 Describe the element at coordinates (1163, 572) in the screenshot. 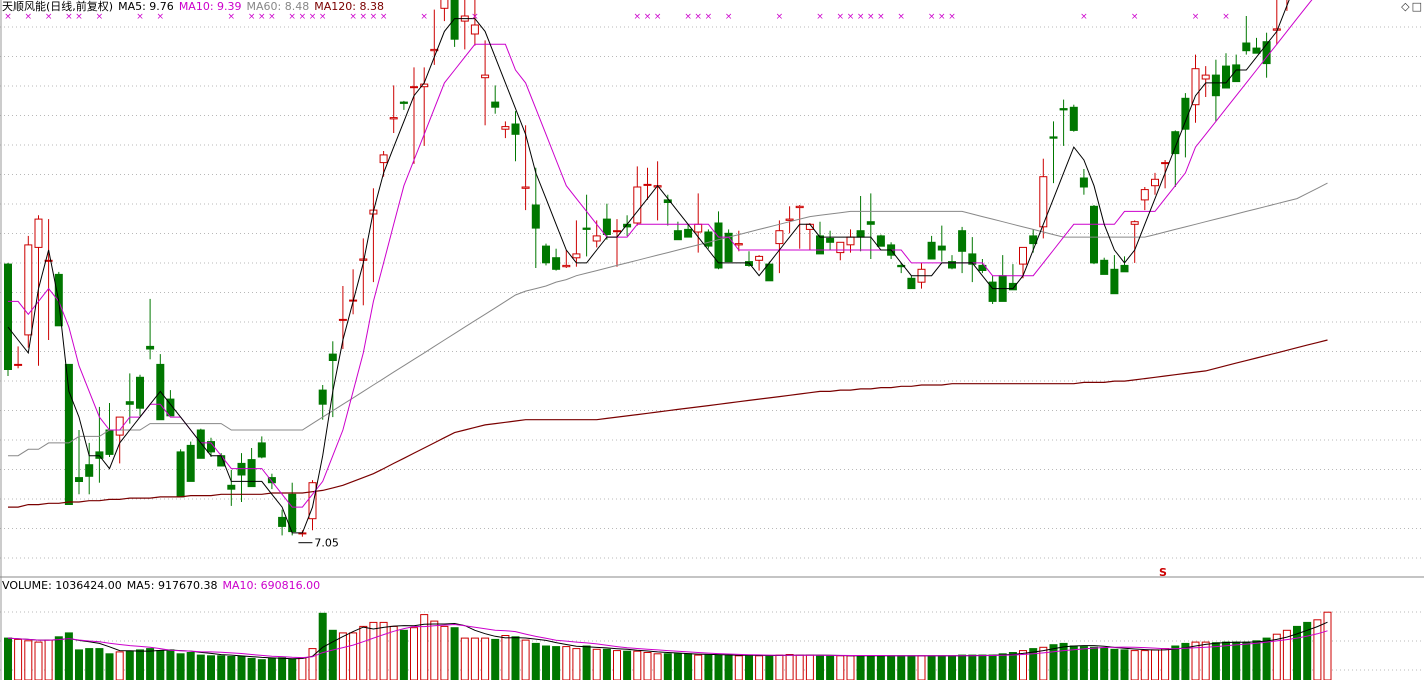

I see `sell-signal: S` at that location.